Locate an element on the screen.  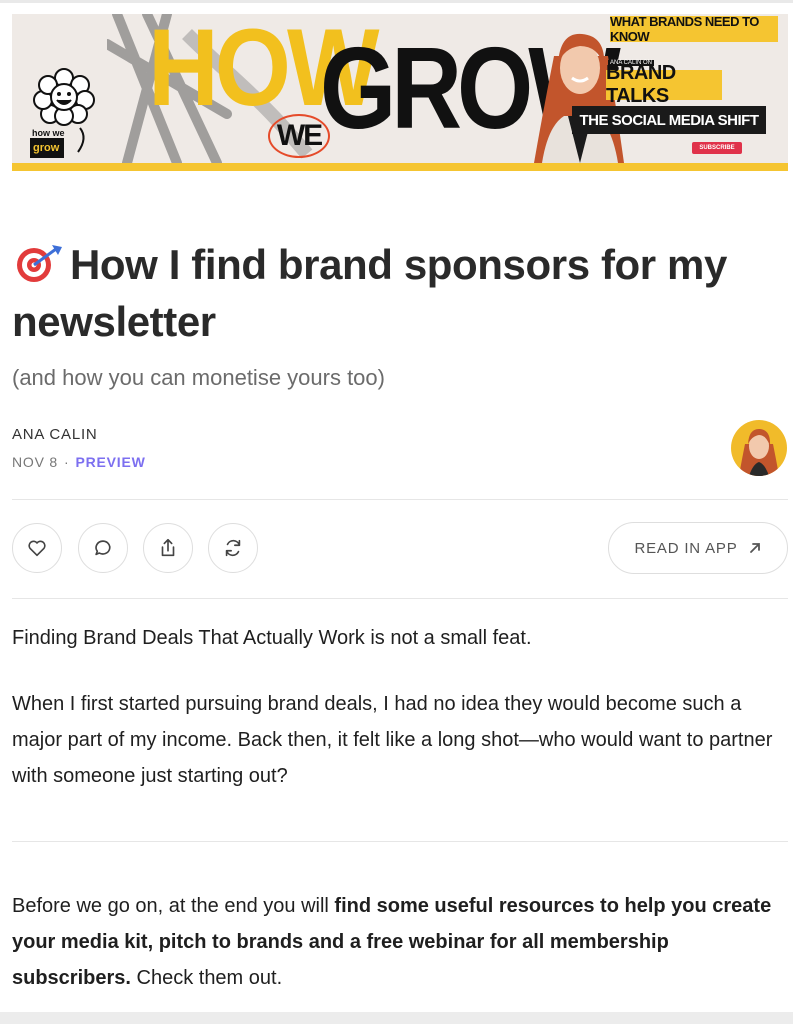
top-edge is located at coordinates (396, 1).